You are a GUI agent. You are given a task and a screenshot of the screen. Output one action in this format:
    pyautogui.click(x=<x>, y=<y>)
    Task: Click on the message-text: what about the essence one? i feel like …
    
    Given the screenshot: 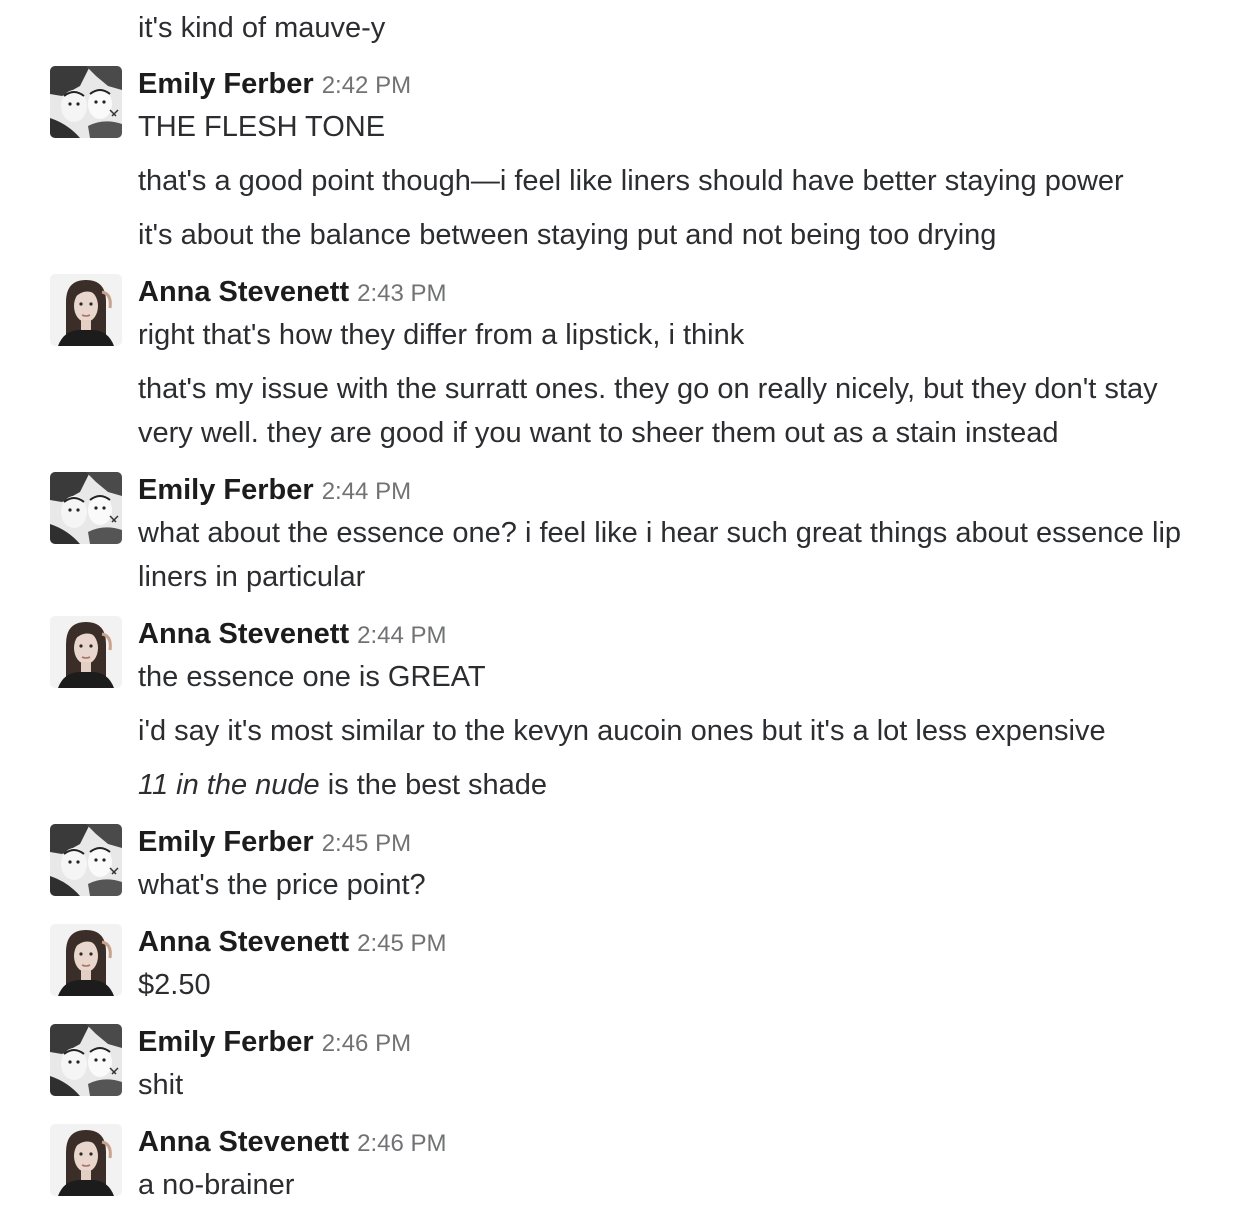 What is the action you would take?
    pyautogui.click(x=660, y=555)
    